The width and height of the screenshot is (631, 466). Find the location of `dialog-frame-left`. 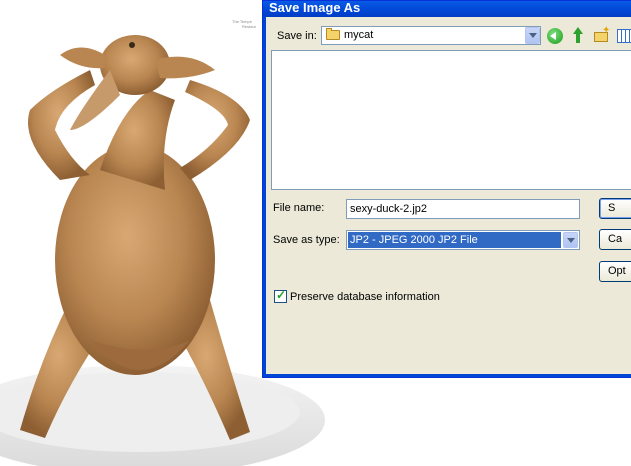

dialog-frame-left is located at coordinates (264, 197).